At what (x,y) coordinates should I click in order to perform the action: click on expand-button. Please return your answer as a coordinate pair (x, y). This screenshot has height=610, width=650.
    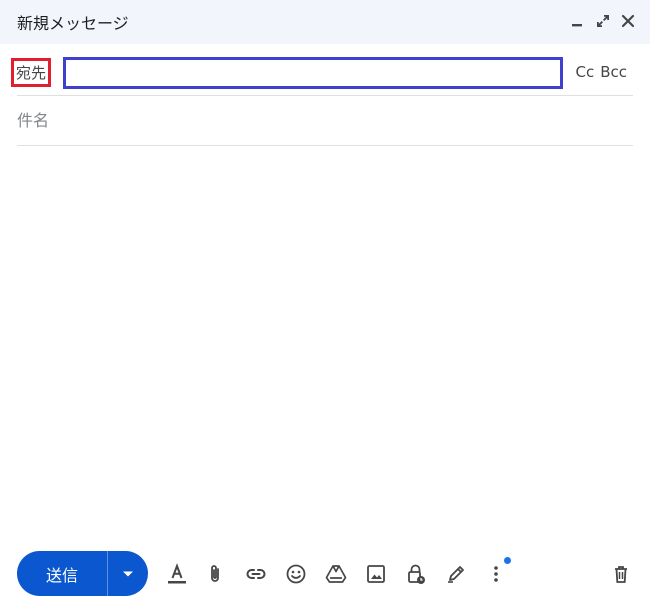
    Looking at the image, I should click on (603, 21).